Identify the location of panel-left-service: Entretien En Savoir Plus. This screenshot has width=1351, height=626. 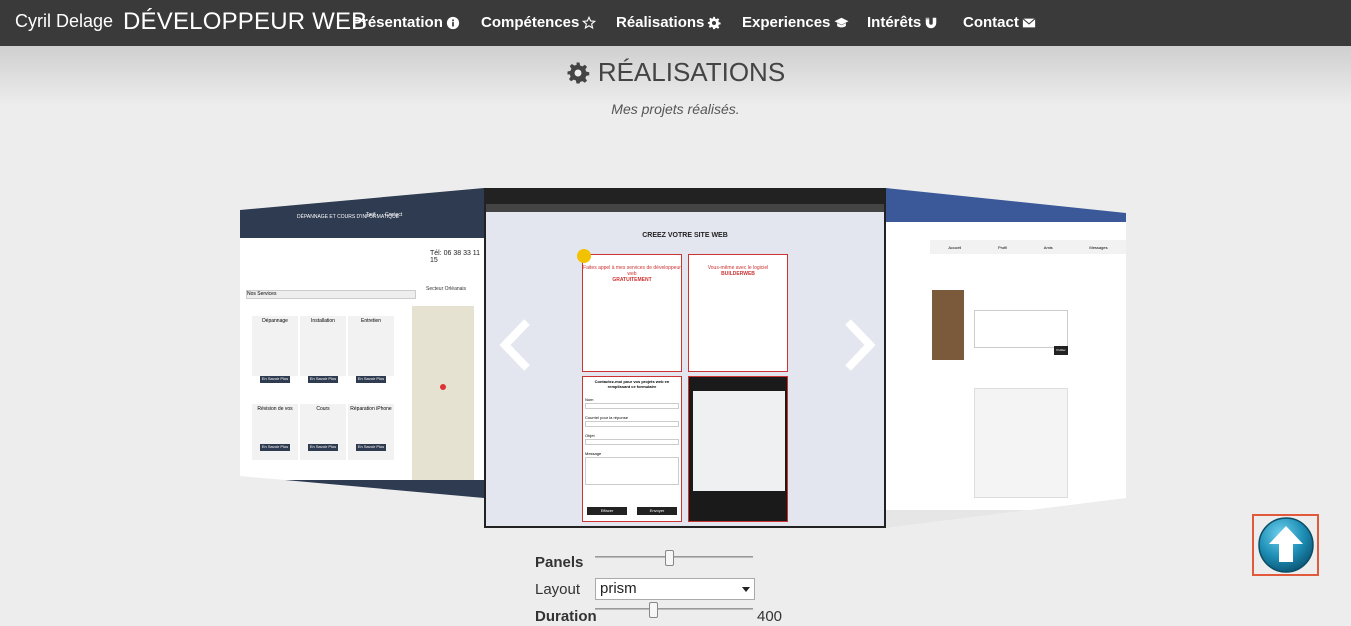
(371, 349).